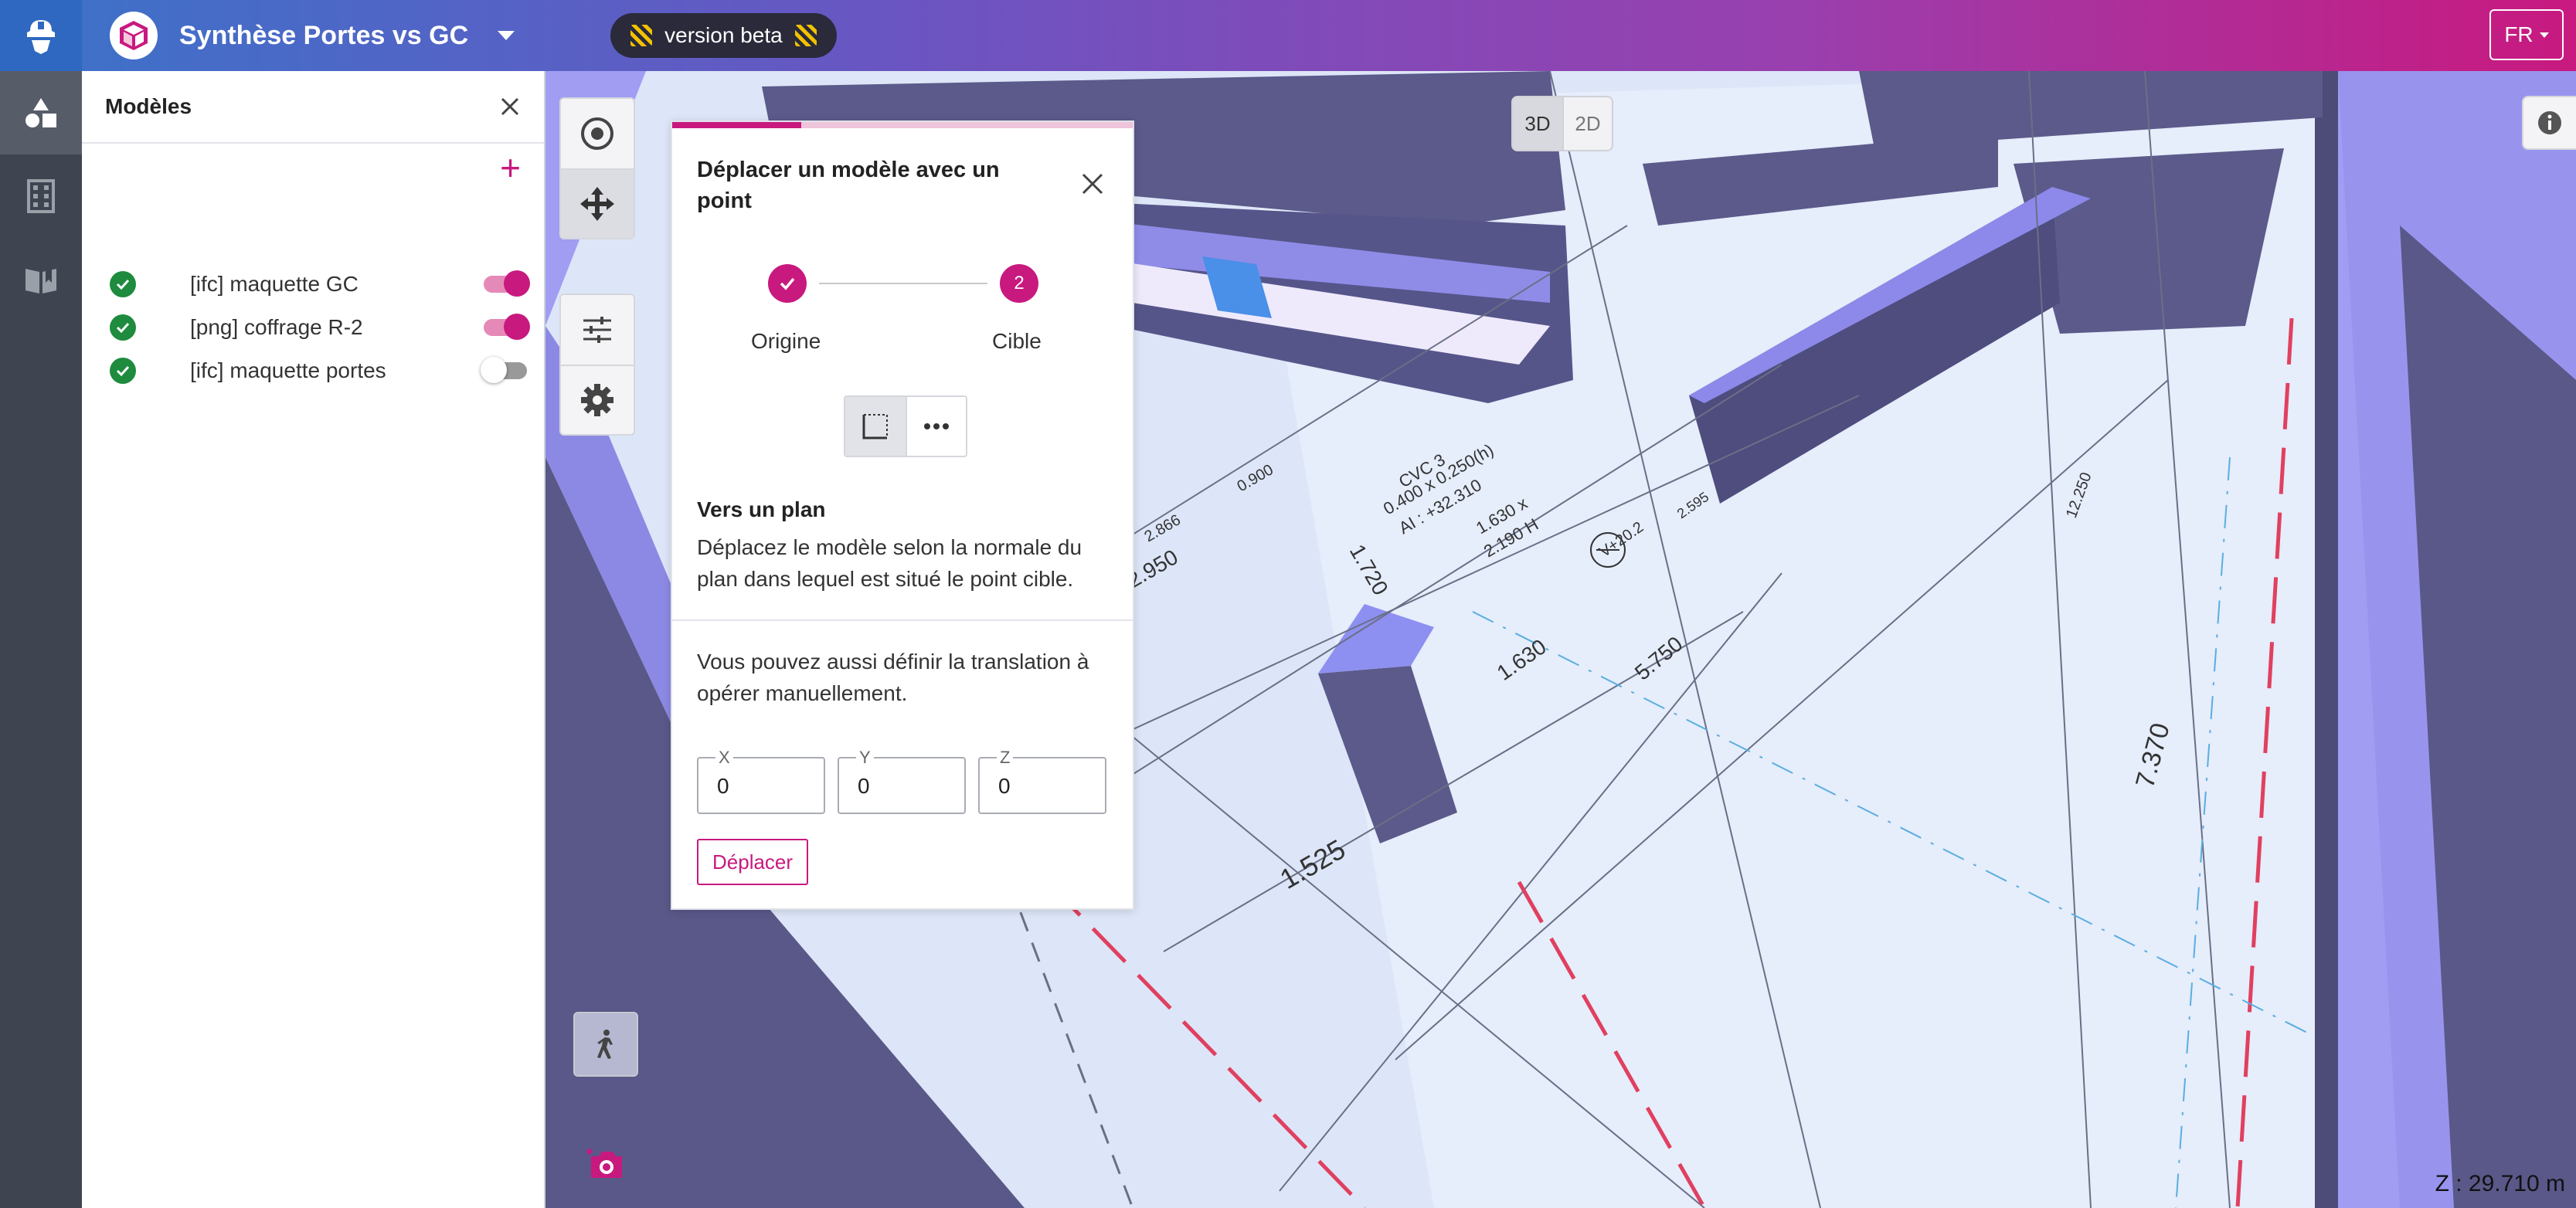 The width and height of the screenshot is (2576, 1208). What do you see at coordinates (274, 284) in the screenshot?
I see `model-name: [ifc] maquette GC` at bounding box center [274, 284].